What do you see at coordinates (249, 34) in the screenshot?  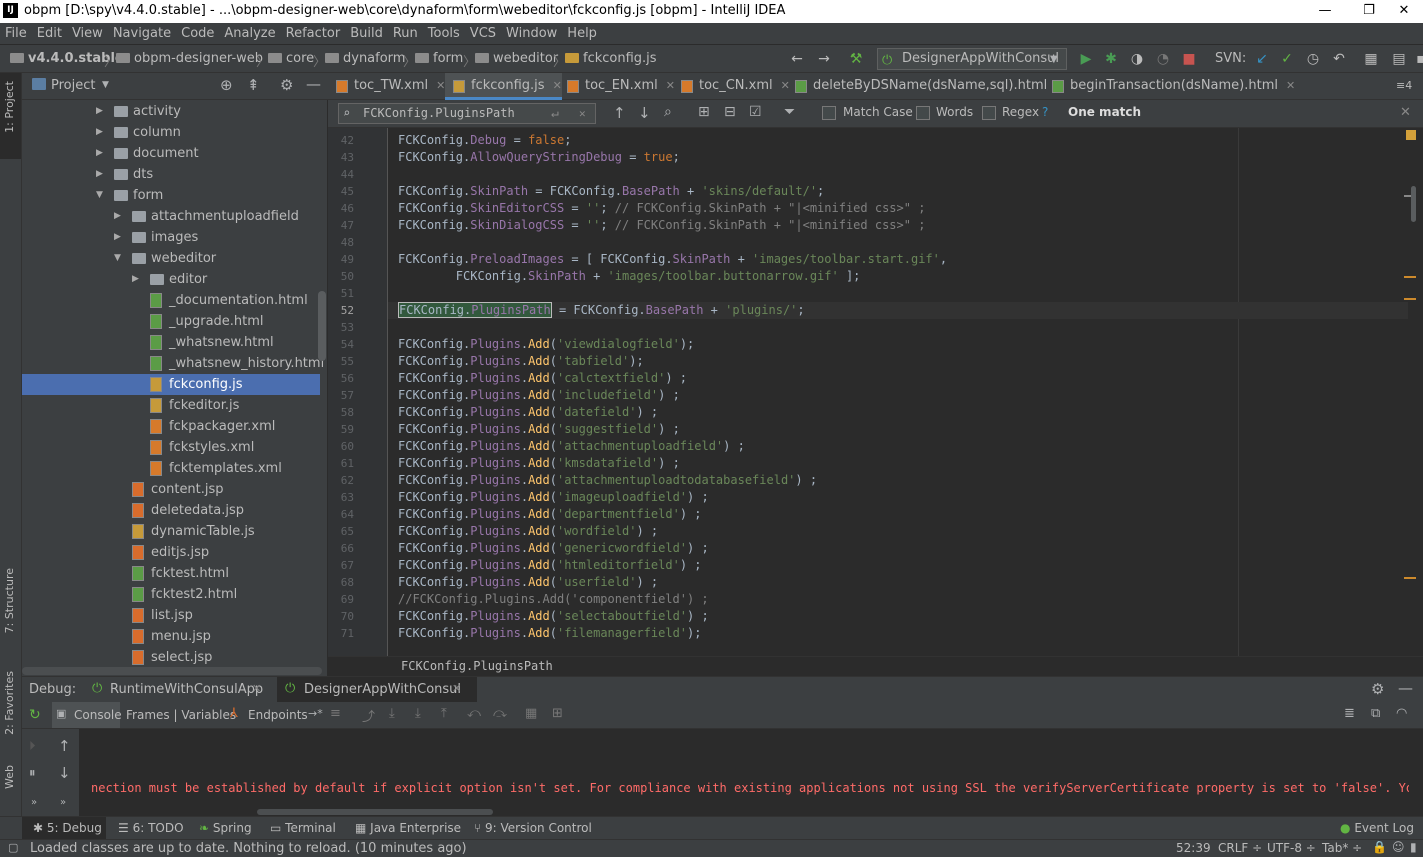 I see `menu-analyze: Analyze` at bounding box center [249, 34].